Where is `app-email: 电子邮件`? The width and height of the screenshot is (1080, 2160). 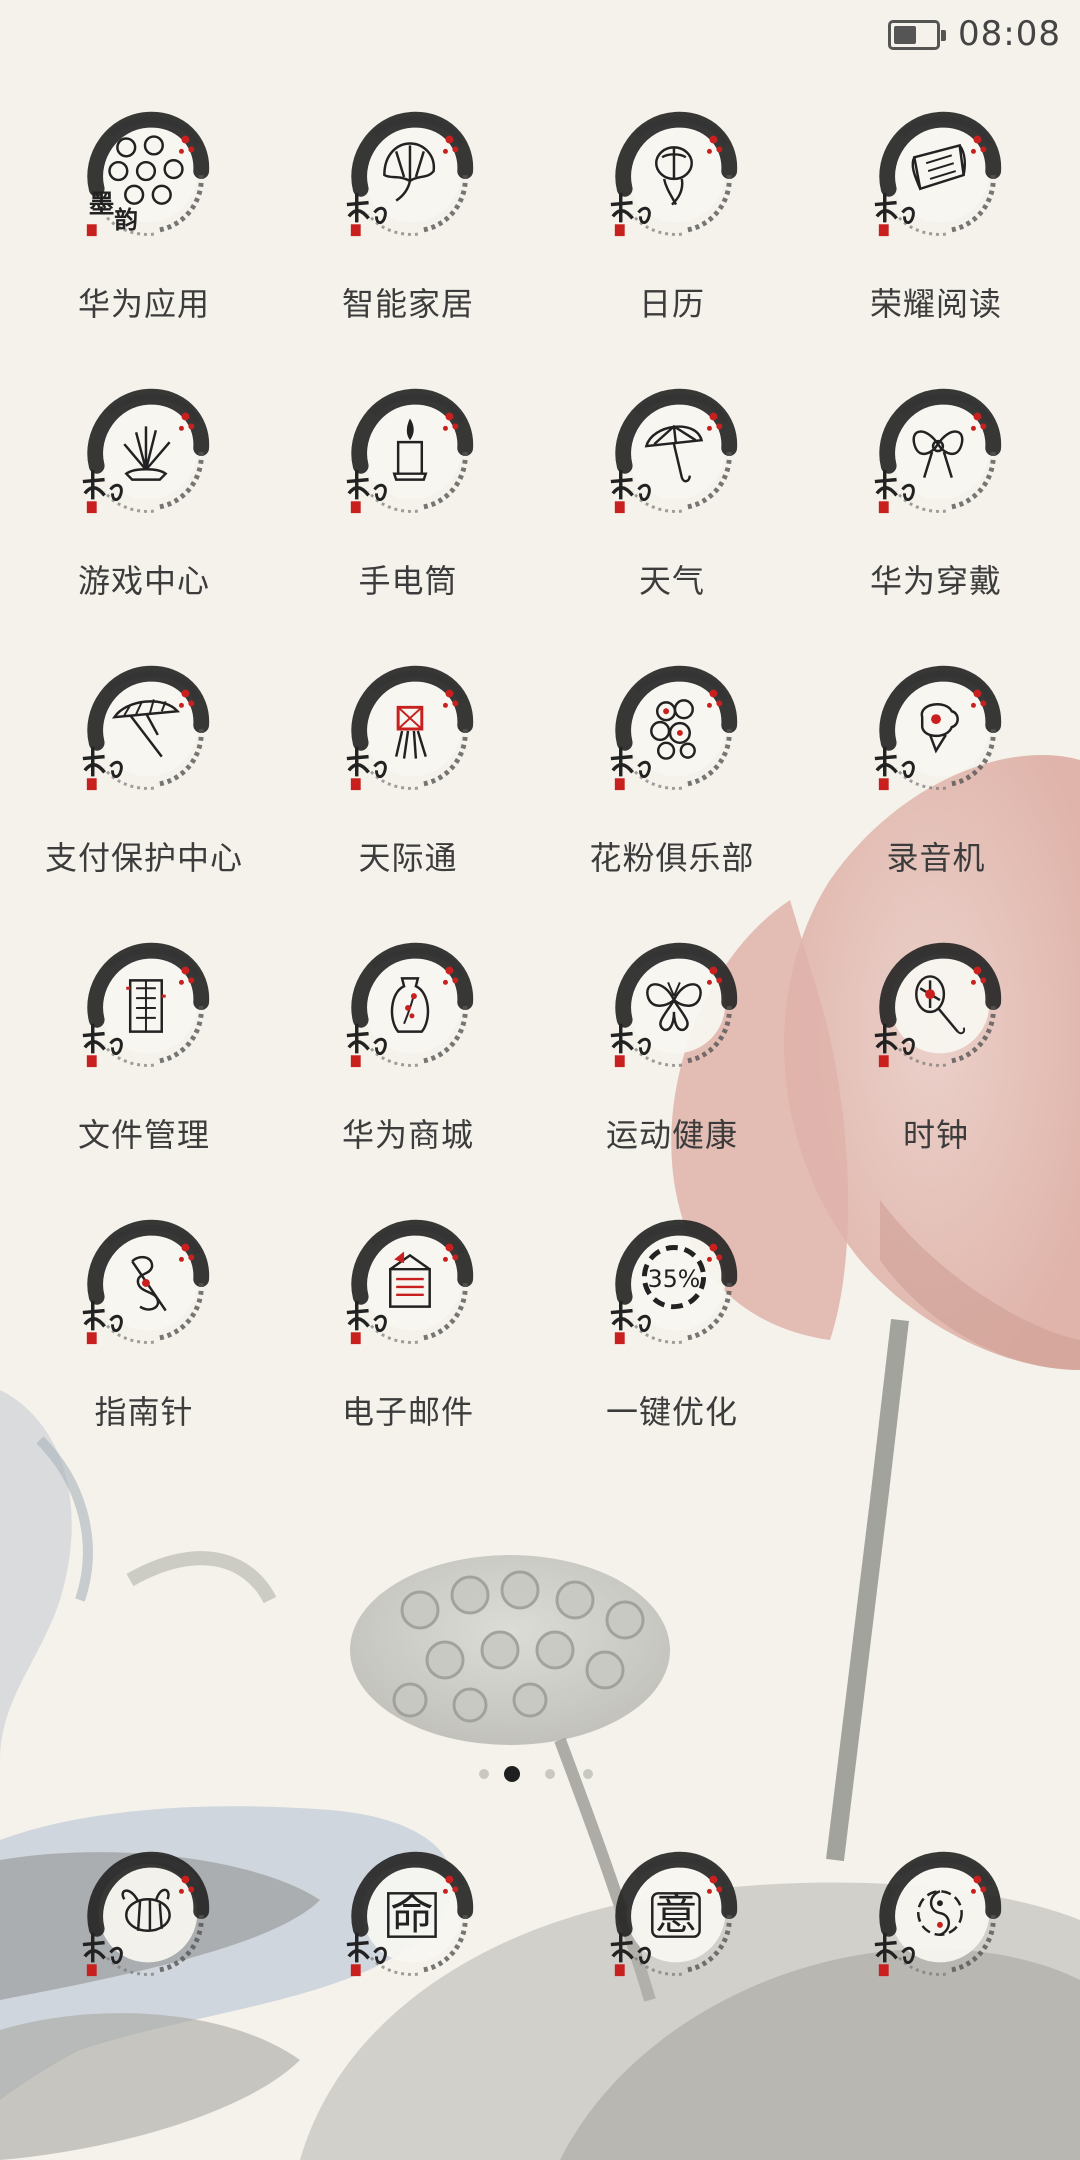 app-email: 电子邮件 is located at coordinates (408, 1338).